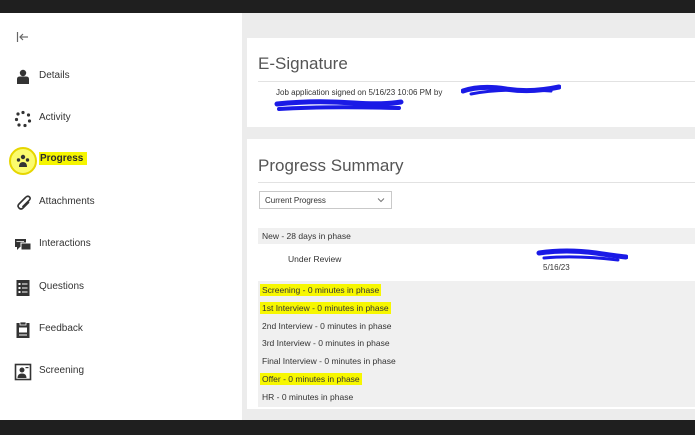 Image resolution: width=695 pixels, height=435 pixels. What do you see at coordinates (121, 77) in the screenshot?
I see `sidebar-item-details: Details` at bounding box center [121, 77].